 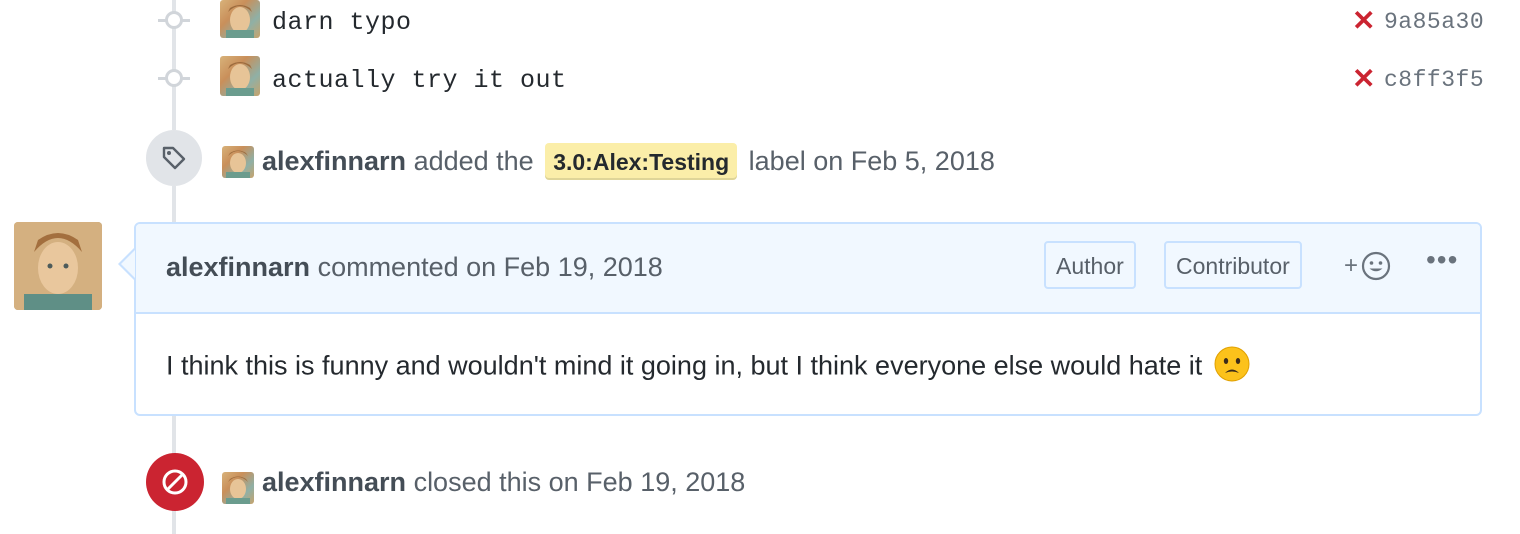 I want to click on smiley-icon, so click(x=1376, y=266).